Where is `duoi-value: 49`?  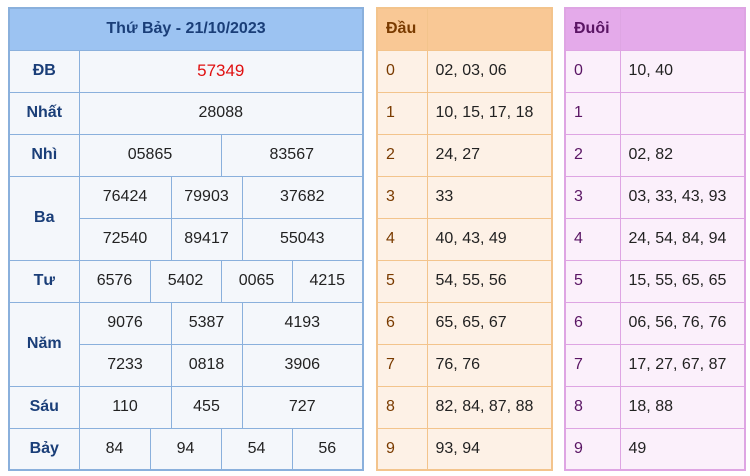 duoi-value: 49 is located at coordinates (682, 449).